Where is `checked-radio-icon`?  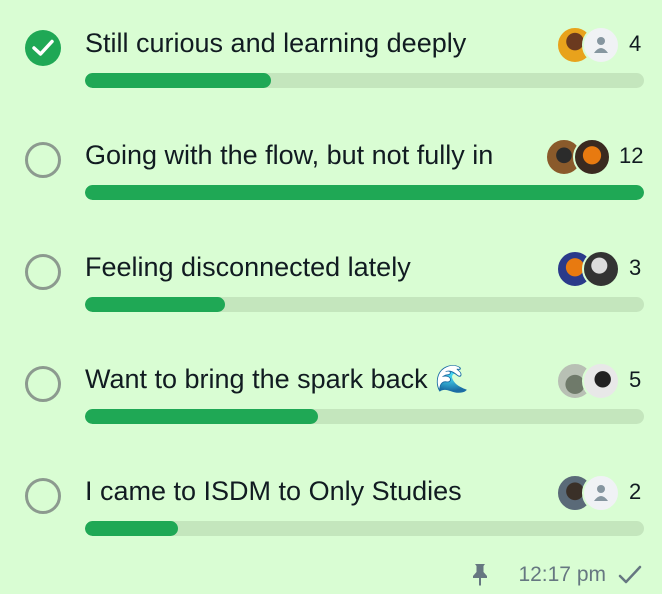
checked-radio-icon is located at coordinates (43, 48).